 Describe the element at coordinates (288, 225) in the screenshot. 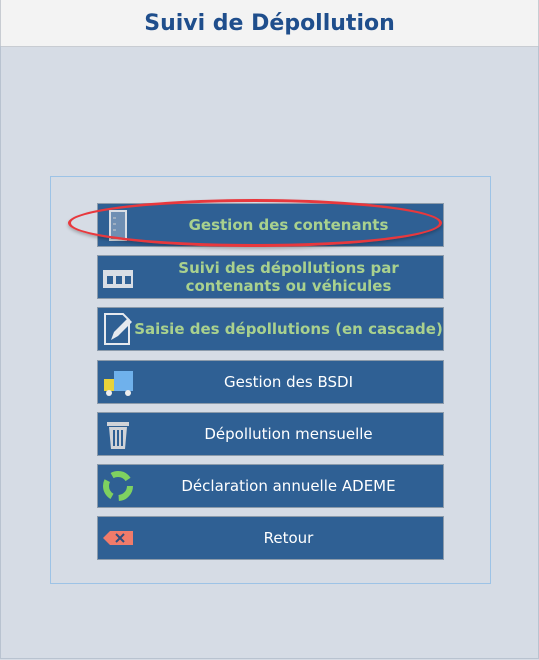

I see `button-label: Gestion des contenants` at that location.